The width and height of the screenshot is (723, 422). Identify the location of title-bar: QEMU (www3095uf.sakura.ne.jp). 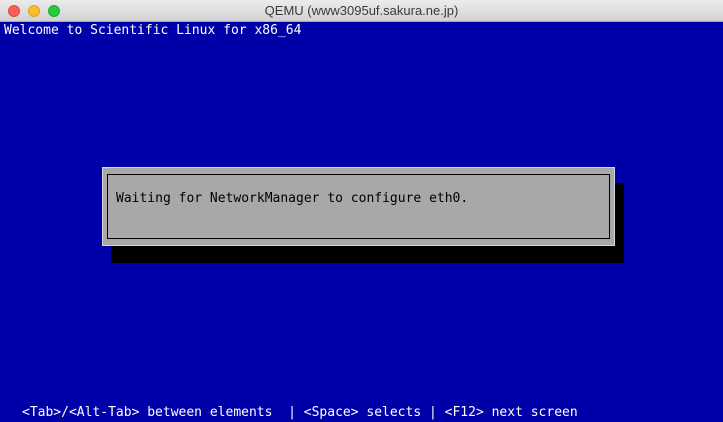
(361, 11).